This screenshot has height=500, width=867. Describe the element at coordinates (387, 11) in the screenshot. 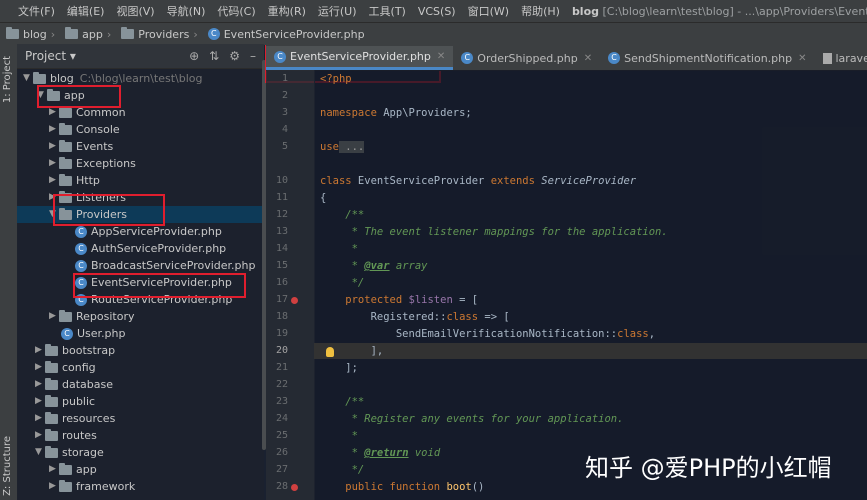

I see `menu-tools: 工具(T)` at that location.